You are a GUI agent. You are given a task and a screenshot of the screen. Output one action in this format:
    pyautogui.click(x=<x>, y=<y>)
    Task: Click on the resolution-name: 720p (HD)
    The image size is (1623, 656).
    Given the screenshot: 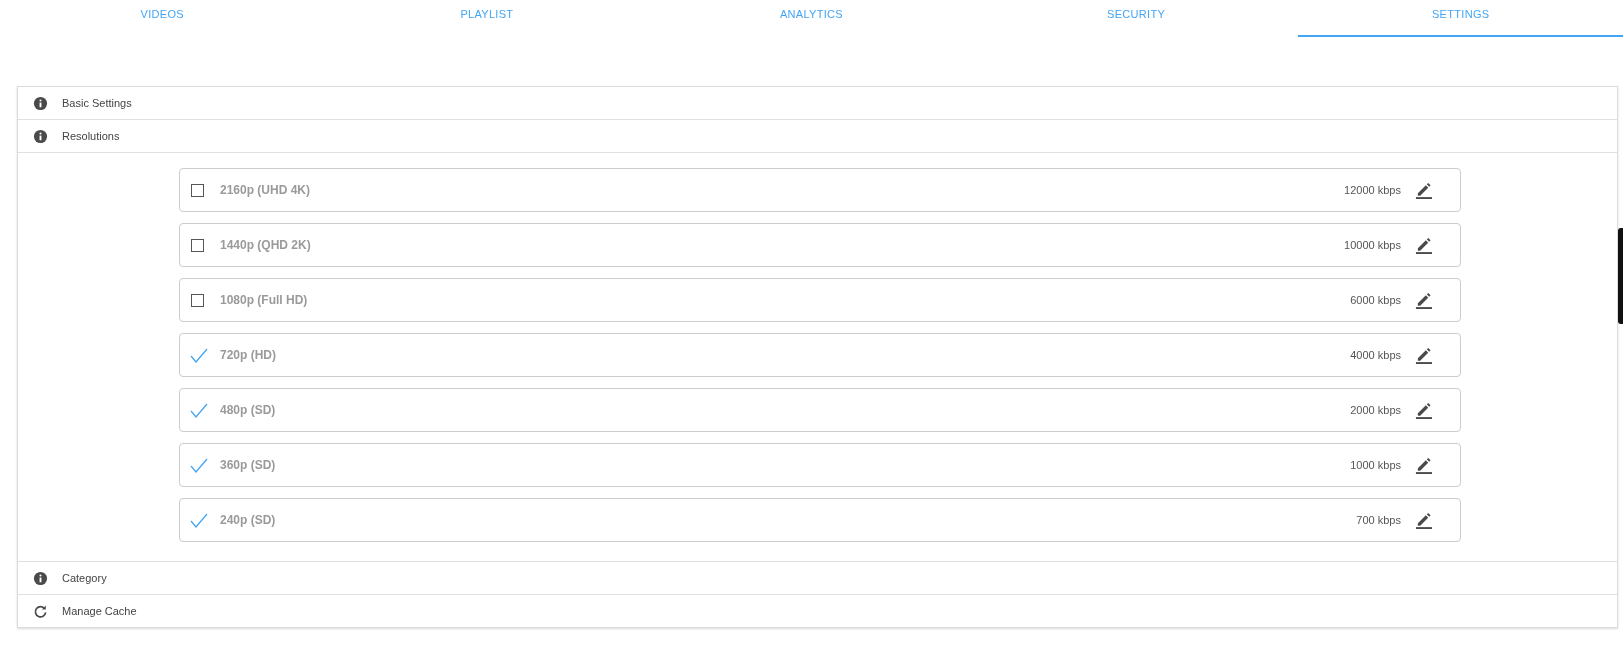 What is the action you would take?
    pyautogui.click(x=248, y=355)
    